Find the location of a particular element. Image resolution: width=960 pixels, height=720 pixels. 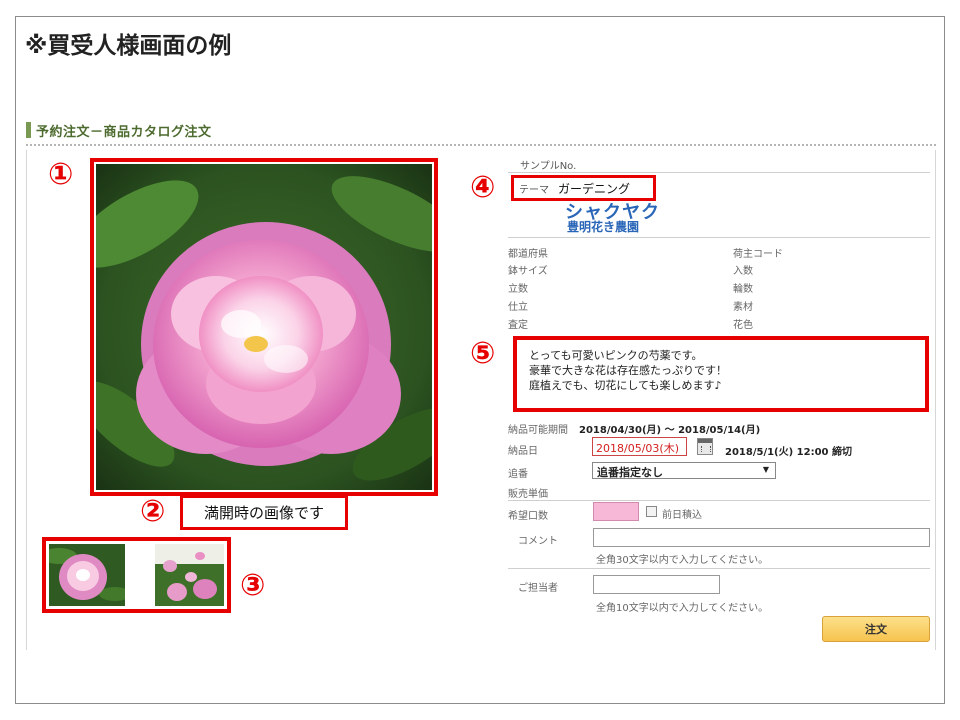

callout-number-3: ③ is located at coordinates (253, 585).